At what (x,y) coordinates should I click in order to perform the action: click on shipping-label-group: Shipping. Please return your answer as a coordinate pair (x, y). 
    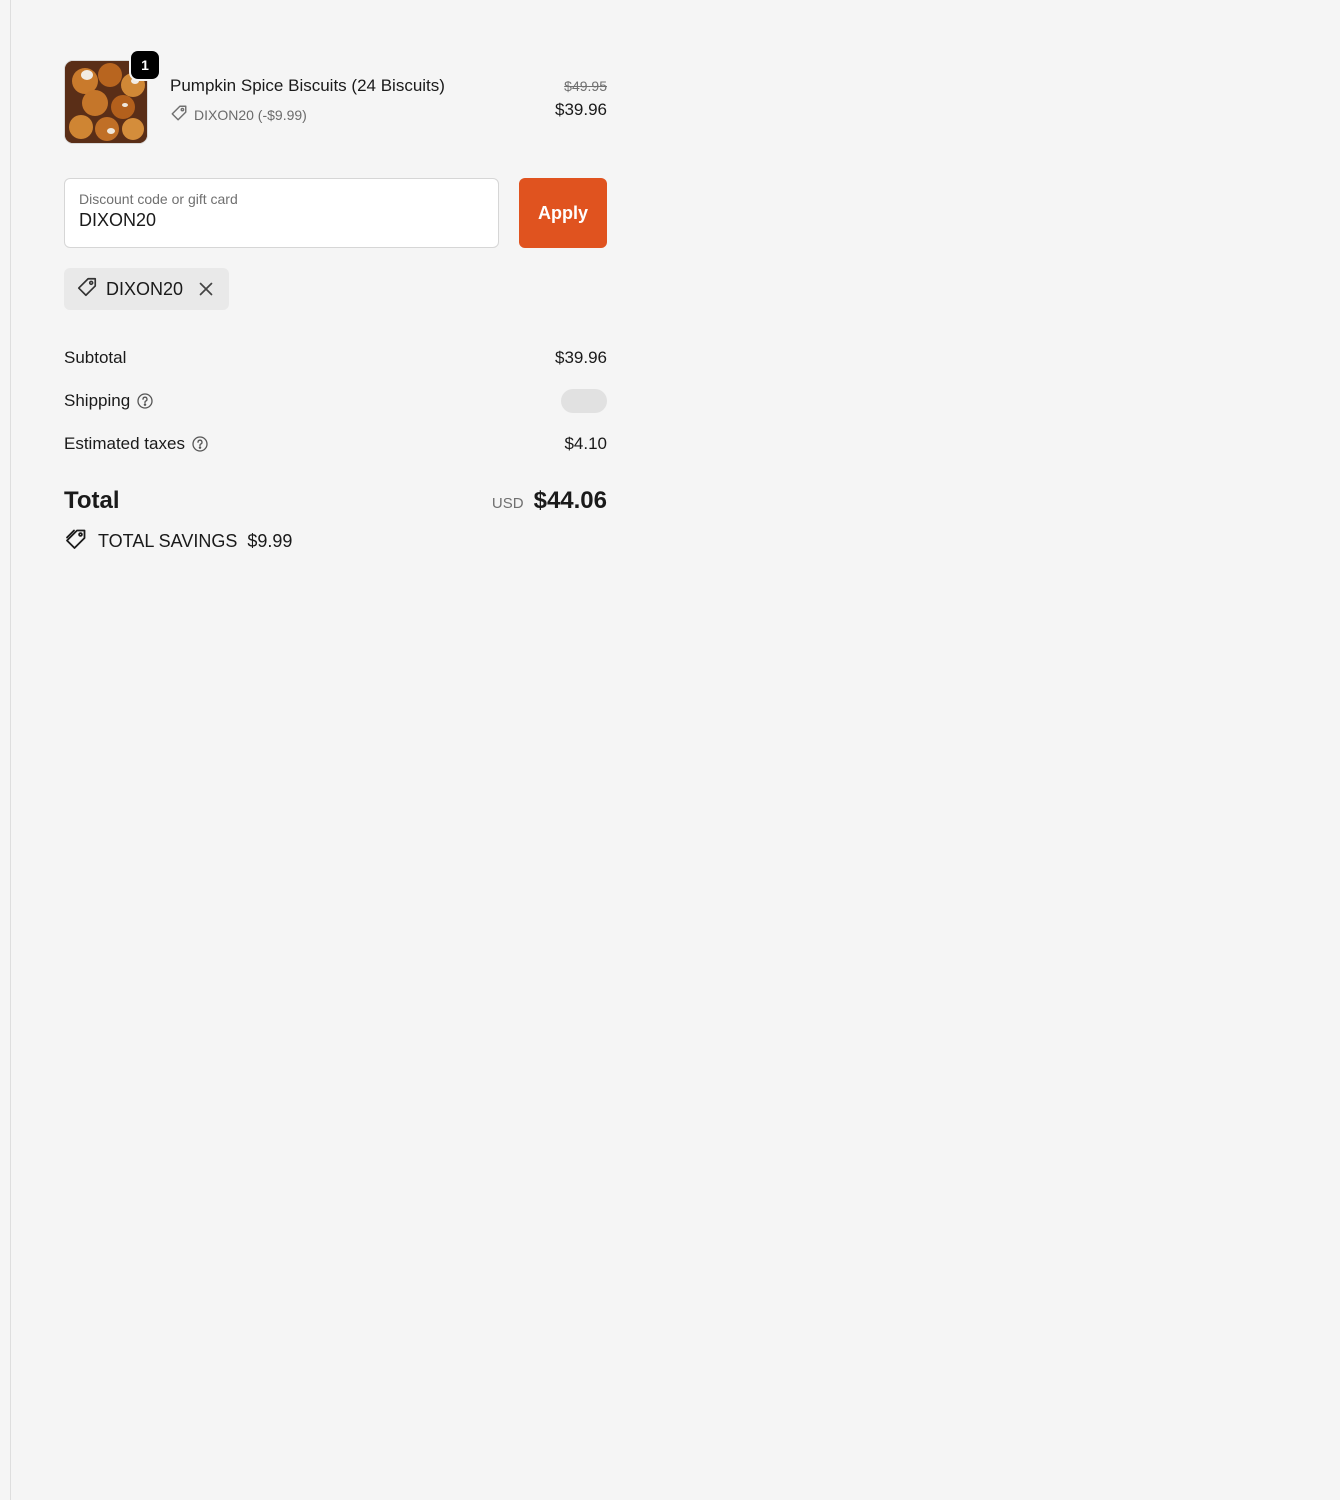
    Looking at the image, I should click on (109, 401).